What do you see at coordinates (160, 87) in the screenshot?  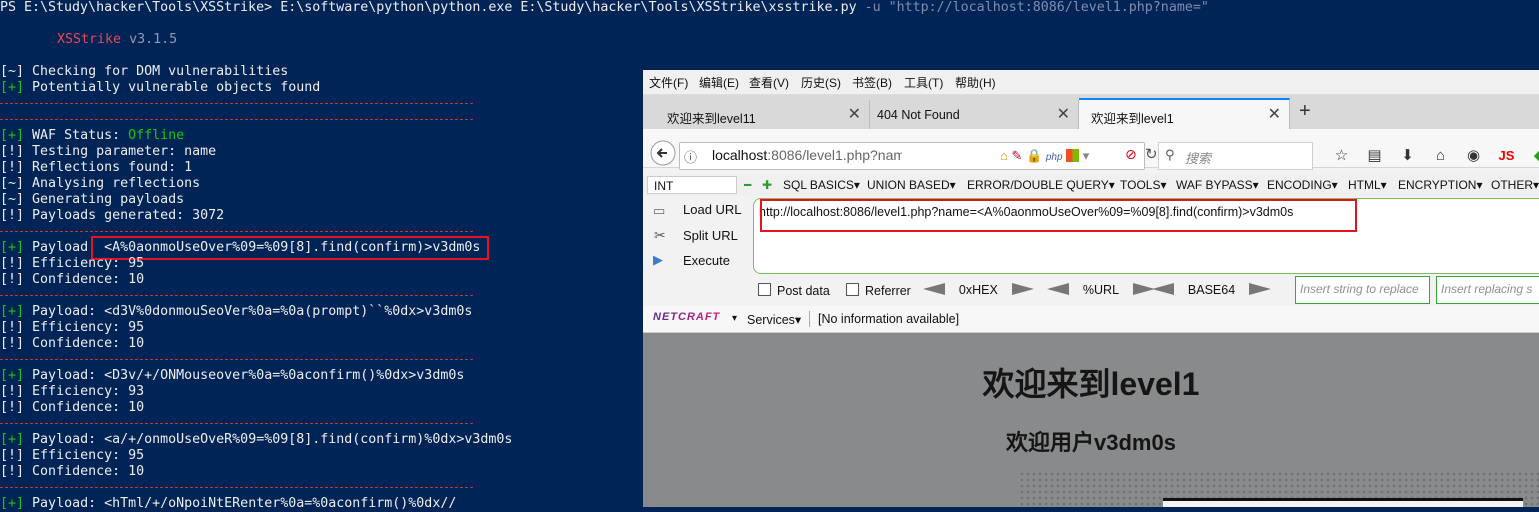 I see `log-line: [+] Potentially vulnerable objects found` at bounding box center [160, 87].